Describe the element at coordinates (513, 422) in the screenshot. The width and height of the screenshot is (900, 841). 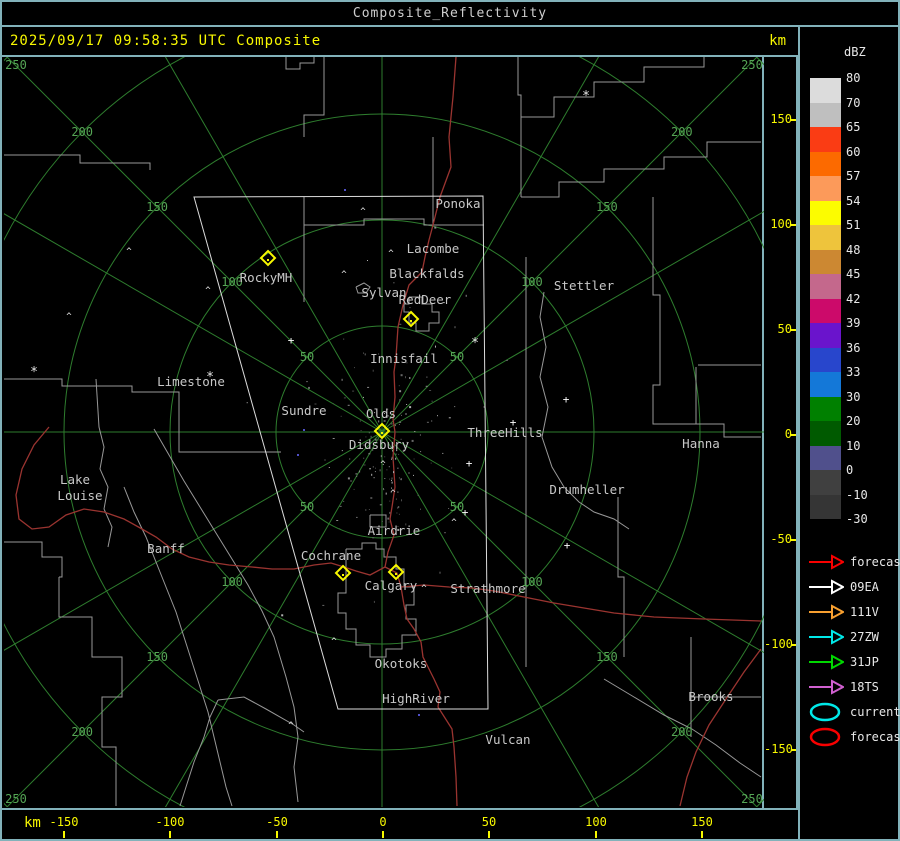
I see `town-plus-marker: +` at that location.